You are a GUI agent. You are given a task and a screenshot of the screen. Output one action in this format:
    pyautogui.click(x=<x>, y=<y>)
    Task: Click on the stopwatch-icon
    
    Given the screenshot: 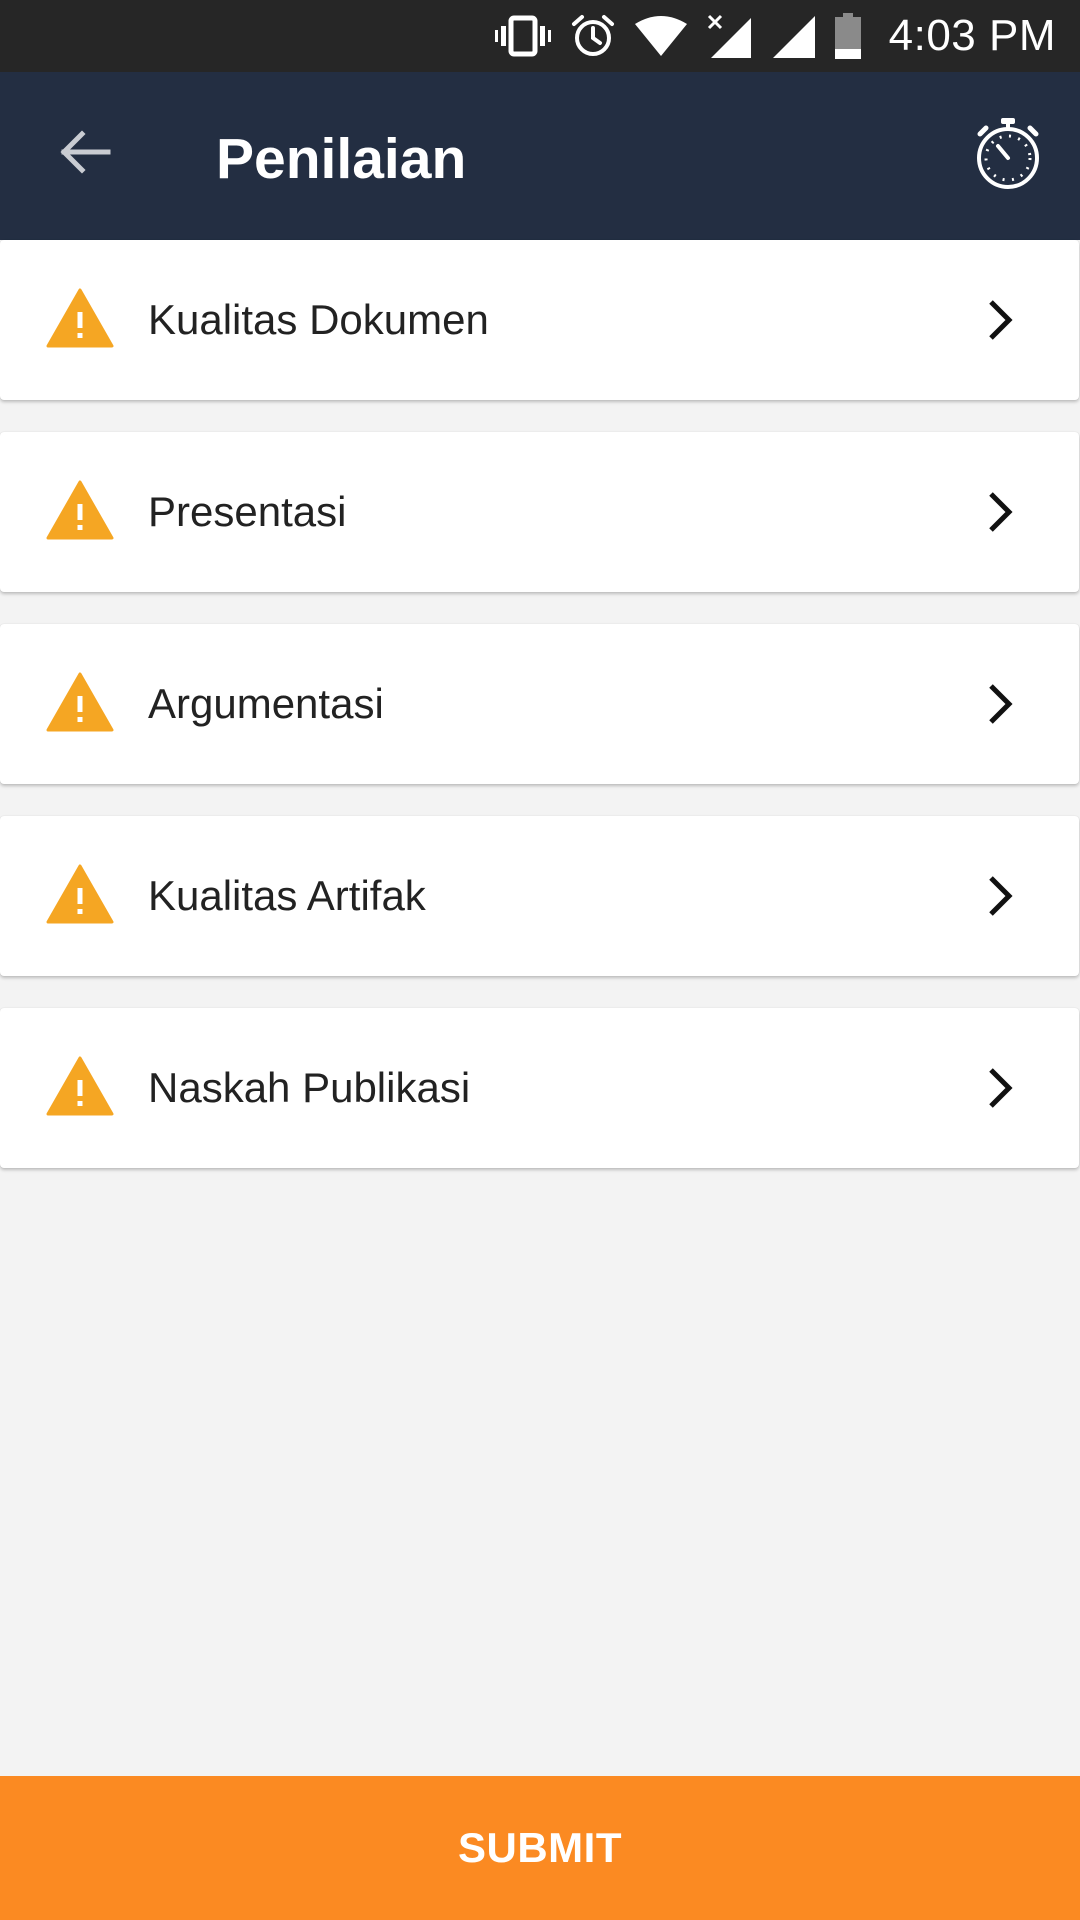 What is the action you would take?
    pyautogui.click(x=1008, y=153)
    